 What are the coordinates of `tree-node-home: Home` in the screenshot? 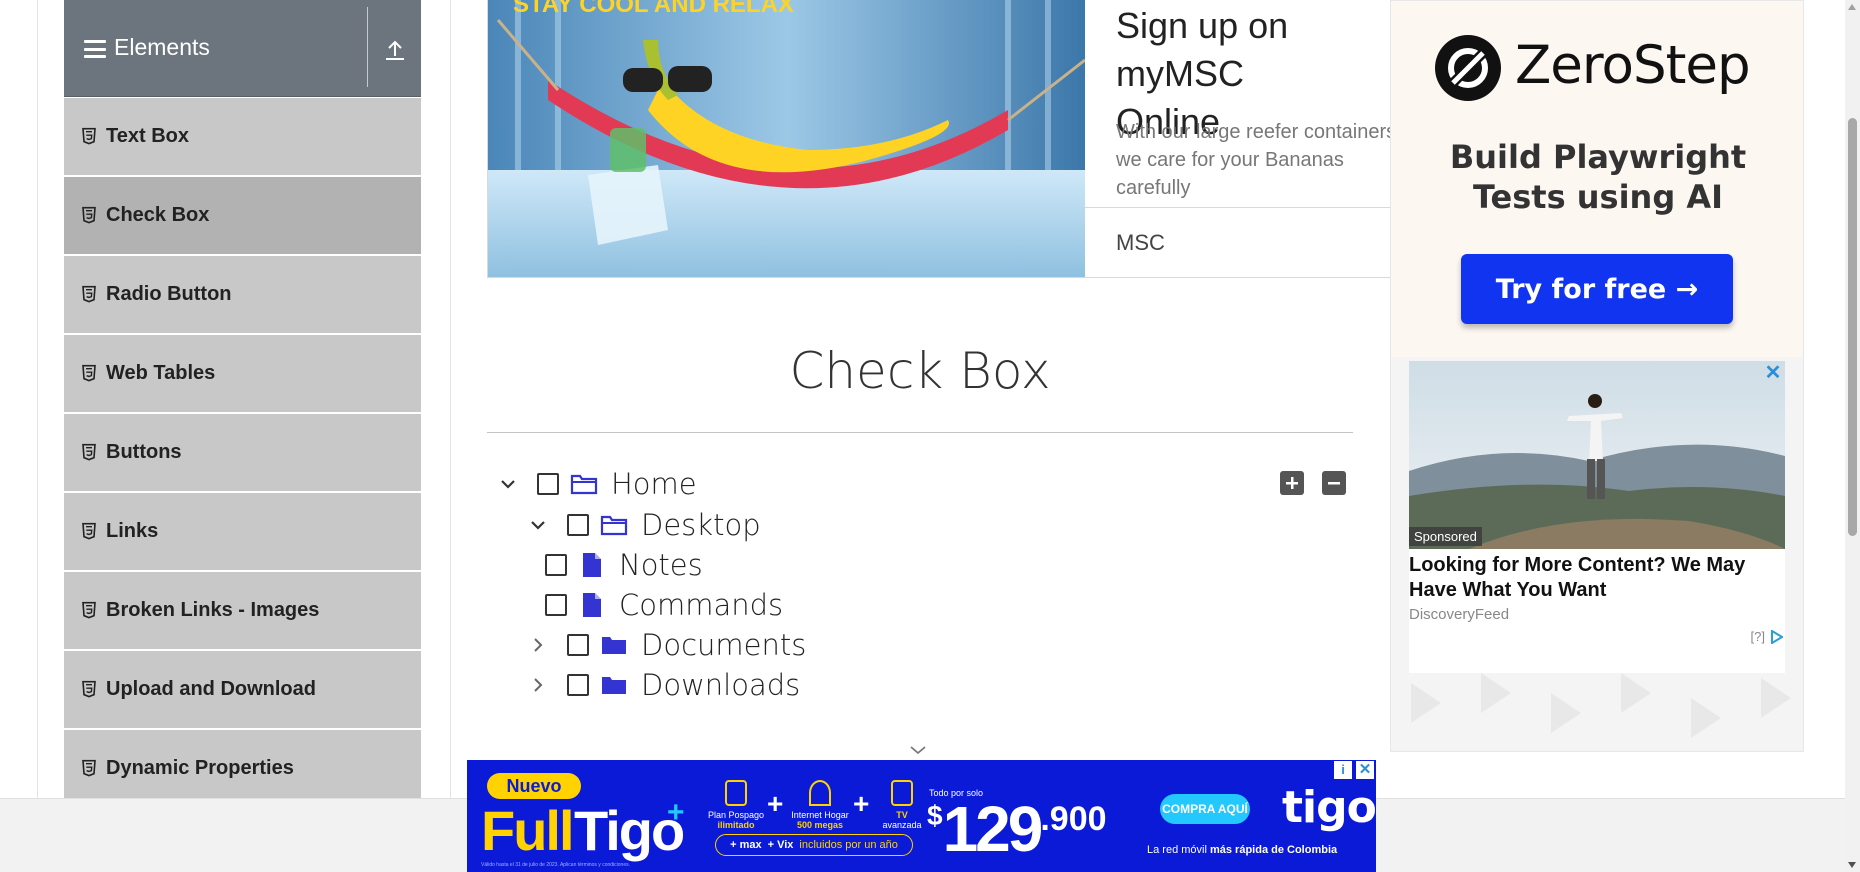 It's located at (597, 484).